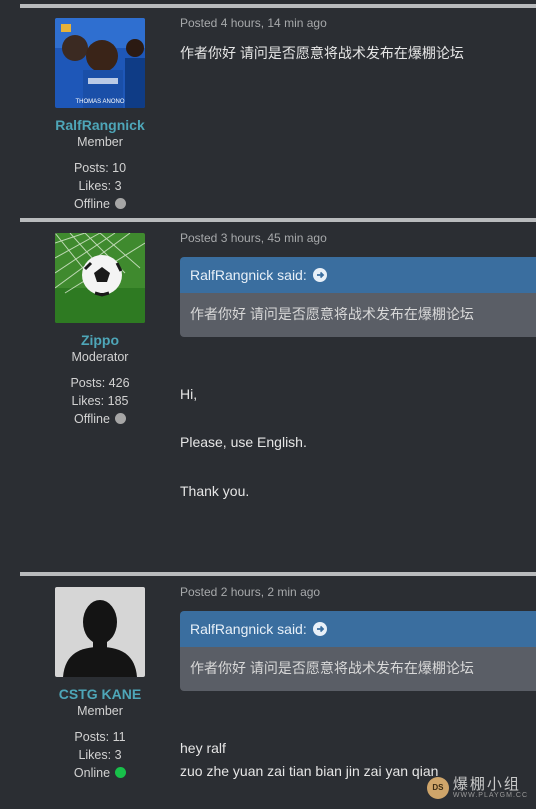  Describe the element at coordinates (100, 737) in the screenshot. I see `post-count: Posts: 11` at that location.